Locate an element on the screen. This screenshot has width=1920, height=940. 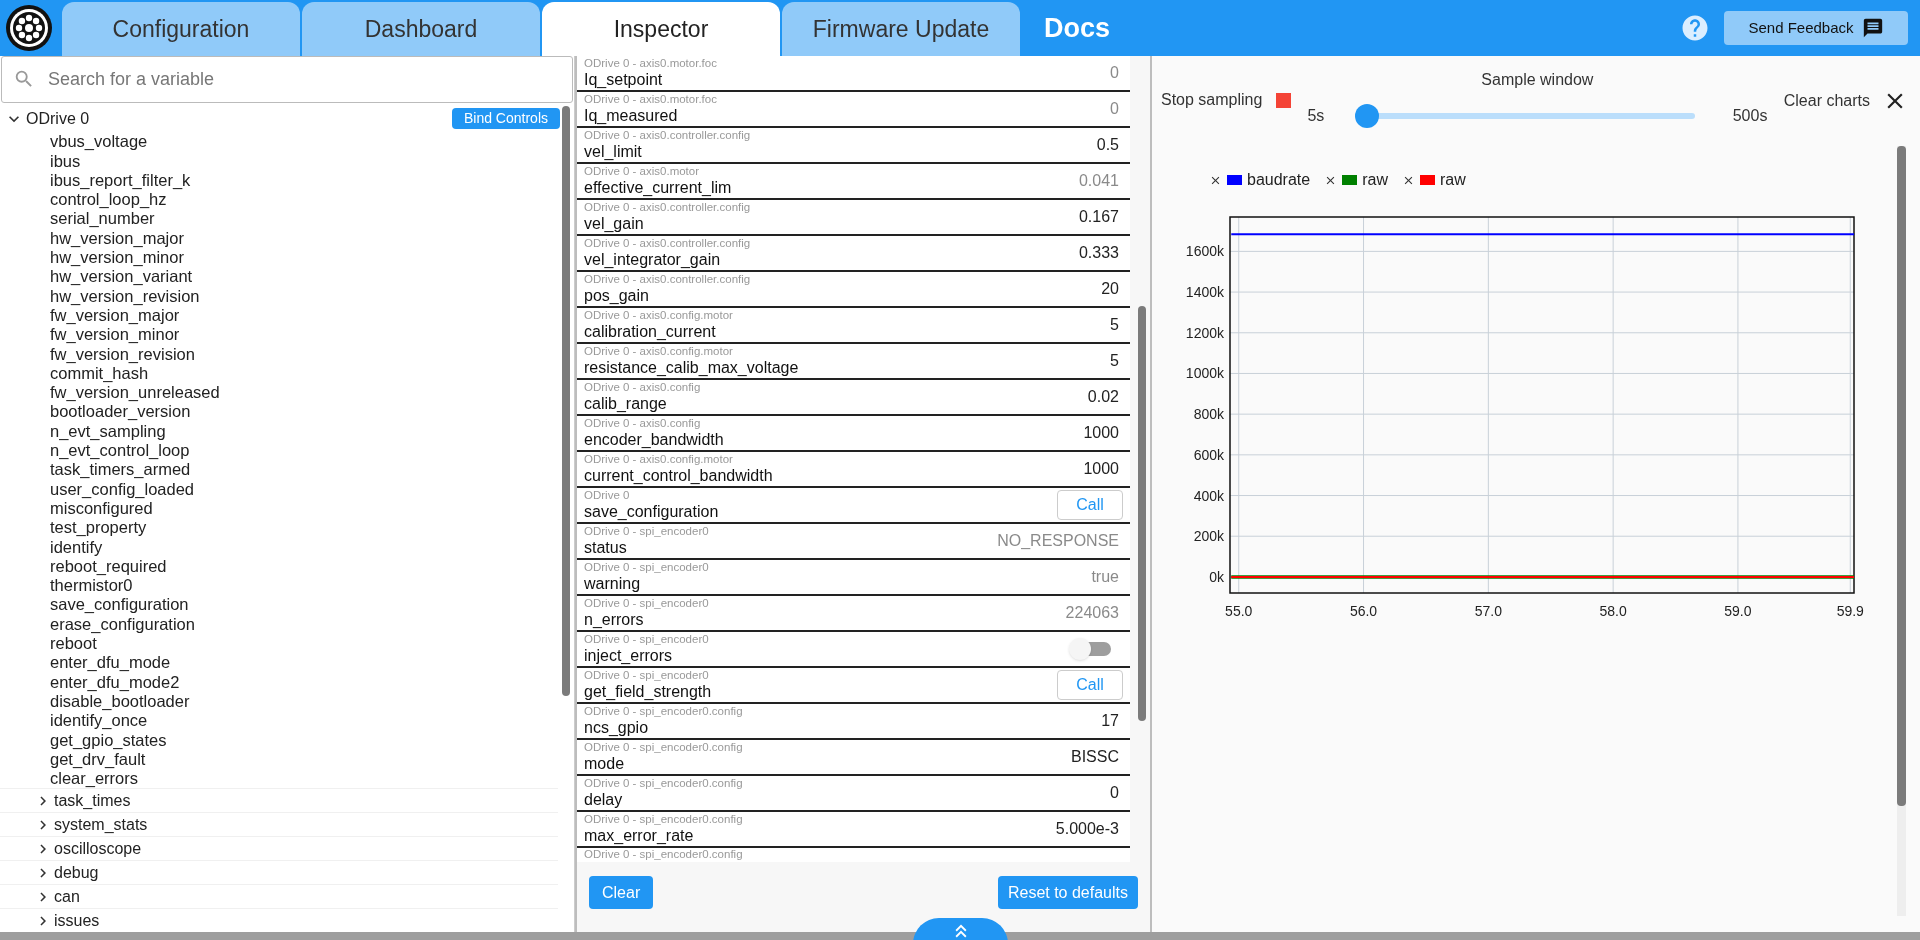
tree-item: task_timers_armed is located at coordinates (120, 469).